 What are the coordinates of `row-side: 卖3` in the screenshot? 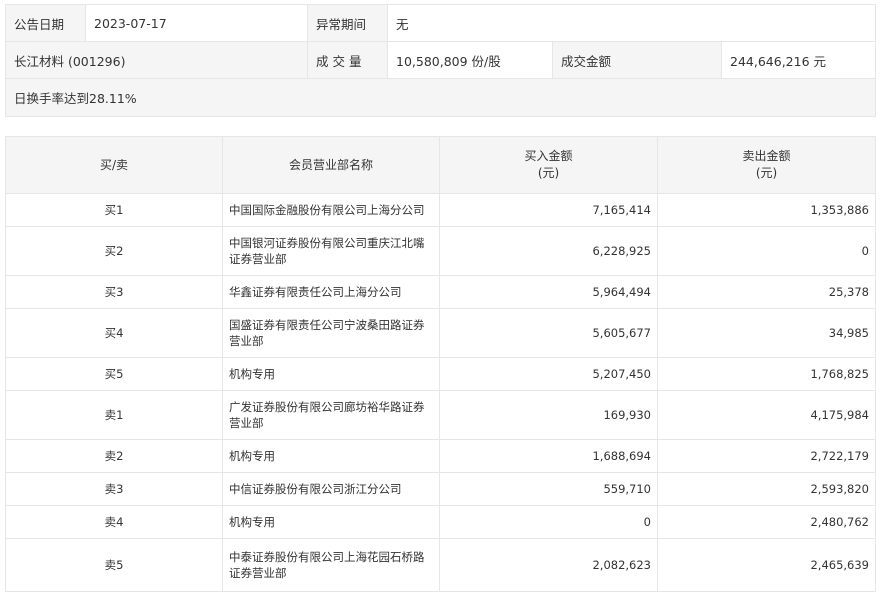 It's located at (114, 489).